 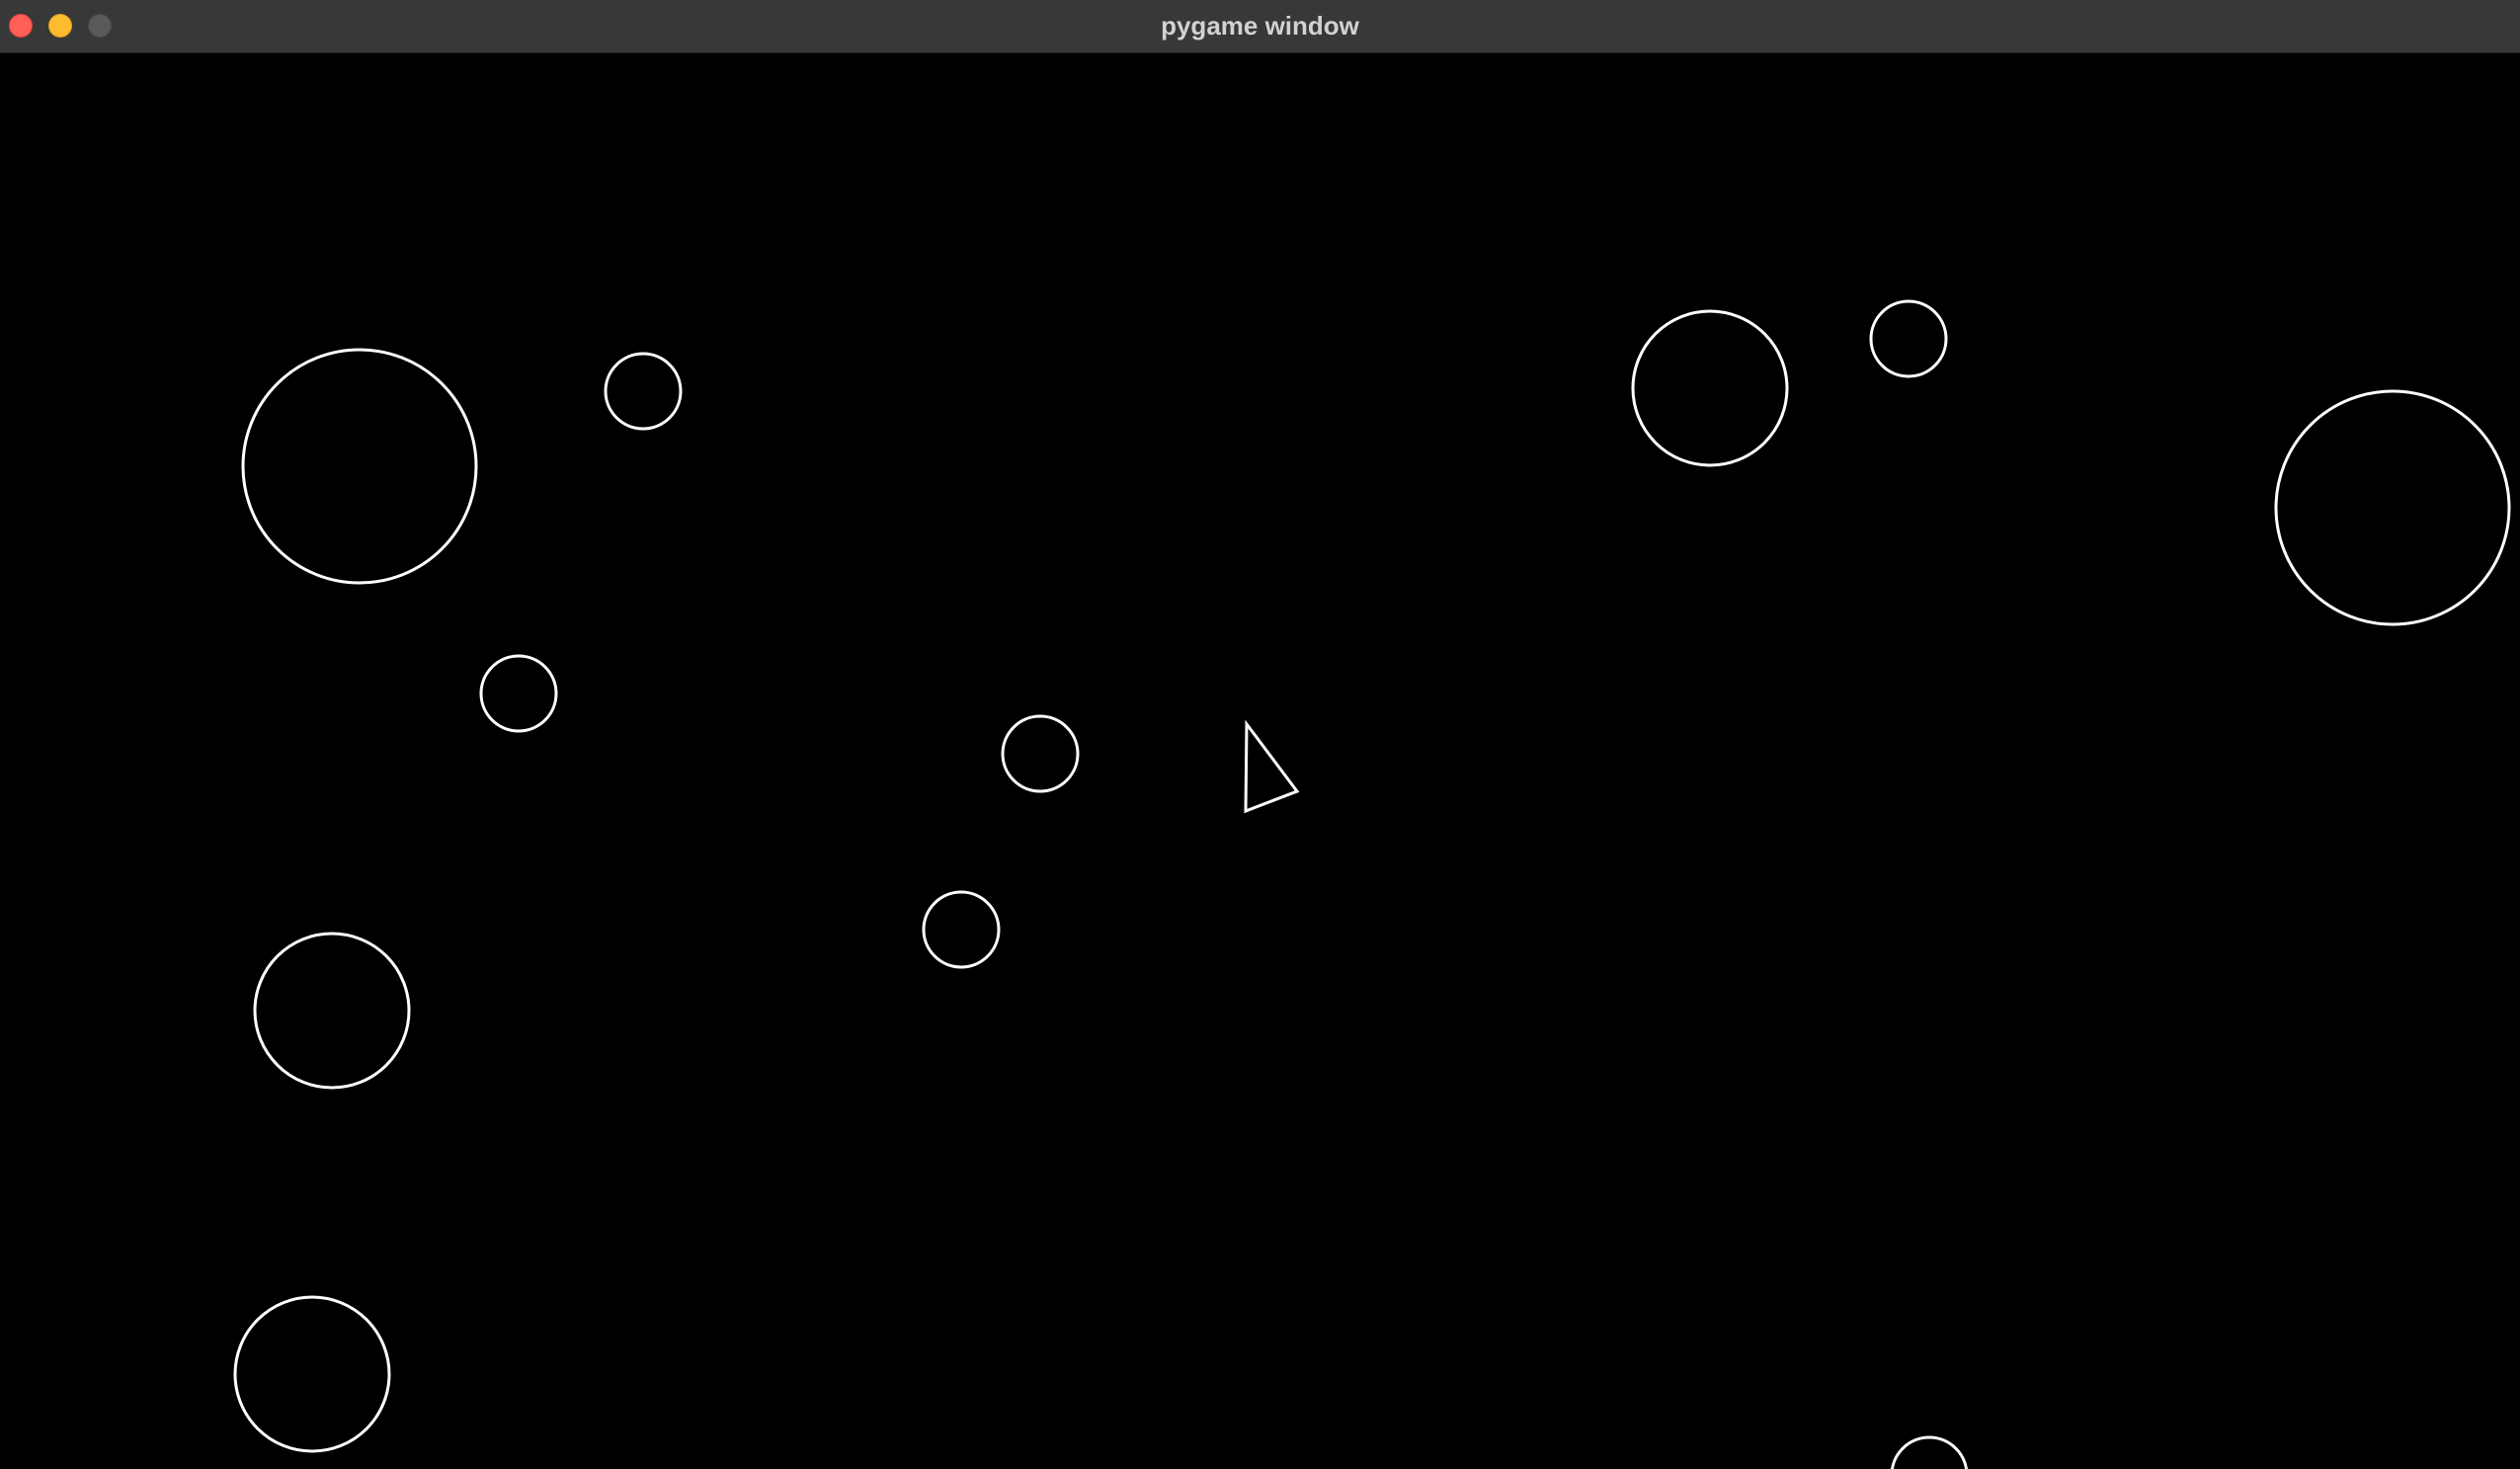 I want to click on window-title: pygame window, so click(x=1260, y=26).